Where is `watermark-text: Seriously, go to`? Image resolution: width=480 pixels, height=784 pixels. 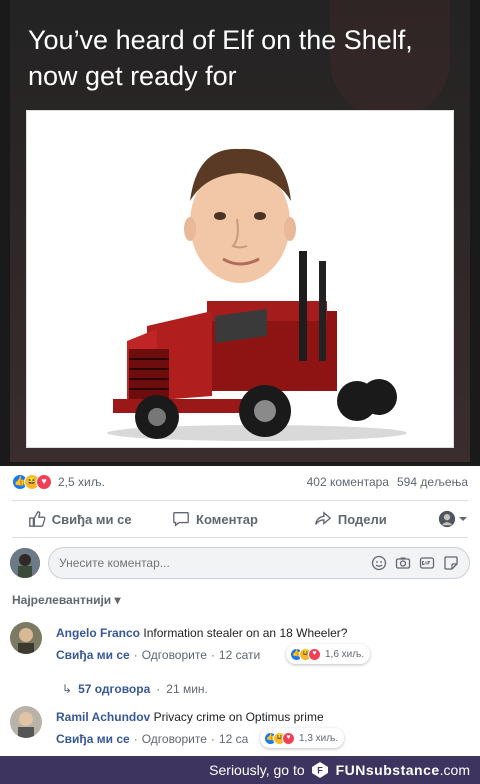 watermark-text: Seriously, go to is located at coordinates (257, 770).